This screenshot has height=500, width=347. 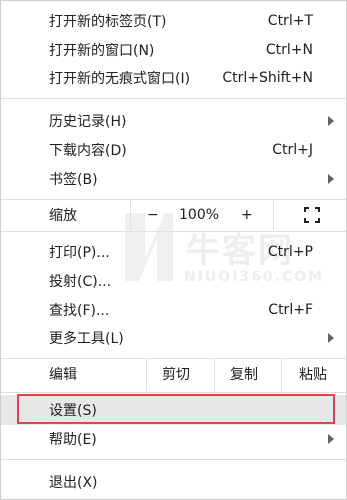 What do you see at coordinates (290, 252) in the screenshot?
I see `menu-item-shortcut: Ctrl+P` at bounding box center [290, 252].